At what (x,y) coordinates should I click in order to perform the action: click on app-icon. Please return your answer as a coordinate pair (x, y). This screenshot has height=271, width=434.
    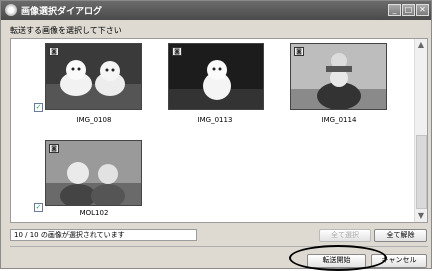
    Looking at the image, I should click on (11, 10).